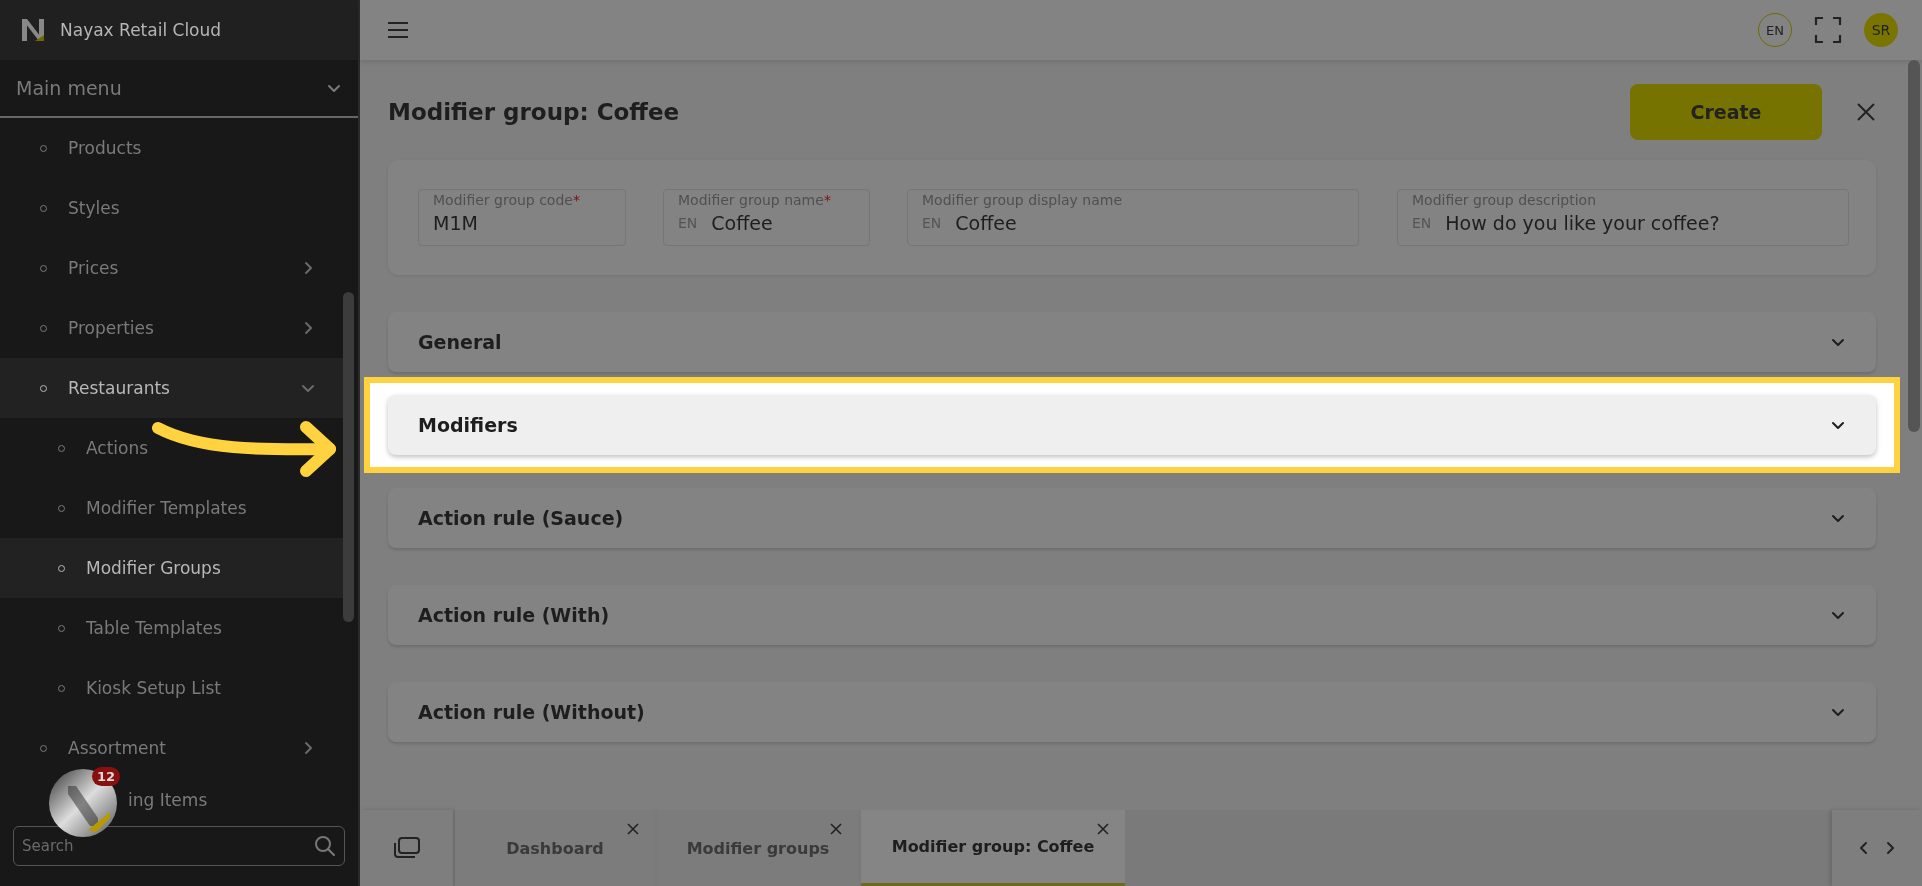 The width and height of the screenshot is (1922, 886). What do you see at coordinates (115, 628) in the screenshot?
I see `submenu-item: Table Templates` at bounding box center [115, 628].